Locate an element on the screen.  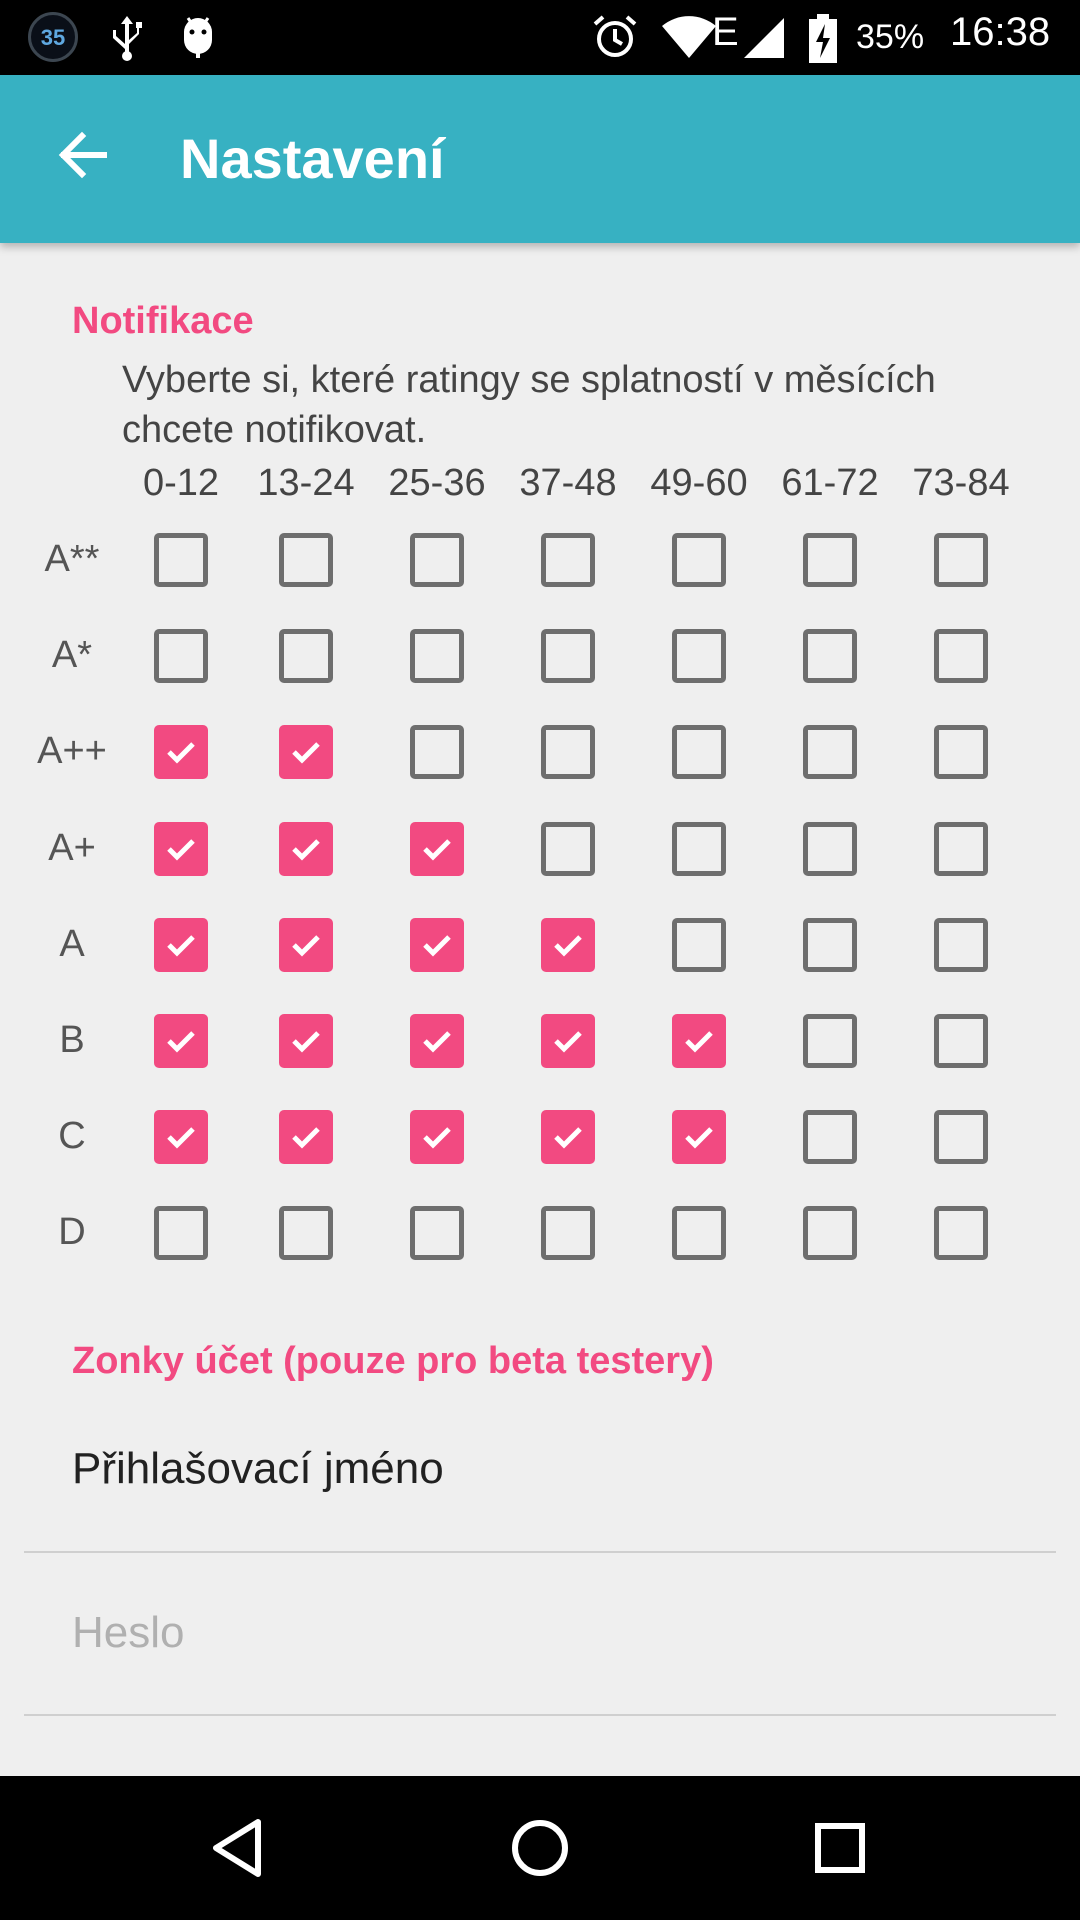
nav-home-button is located at coordinates (540, 1848).